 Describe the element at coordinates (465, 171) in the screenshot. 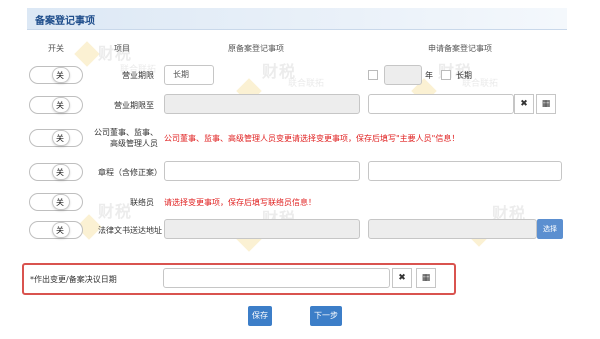

I see `articles-input` at that location.